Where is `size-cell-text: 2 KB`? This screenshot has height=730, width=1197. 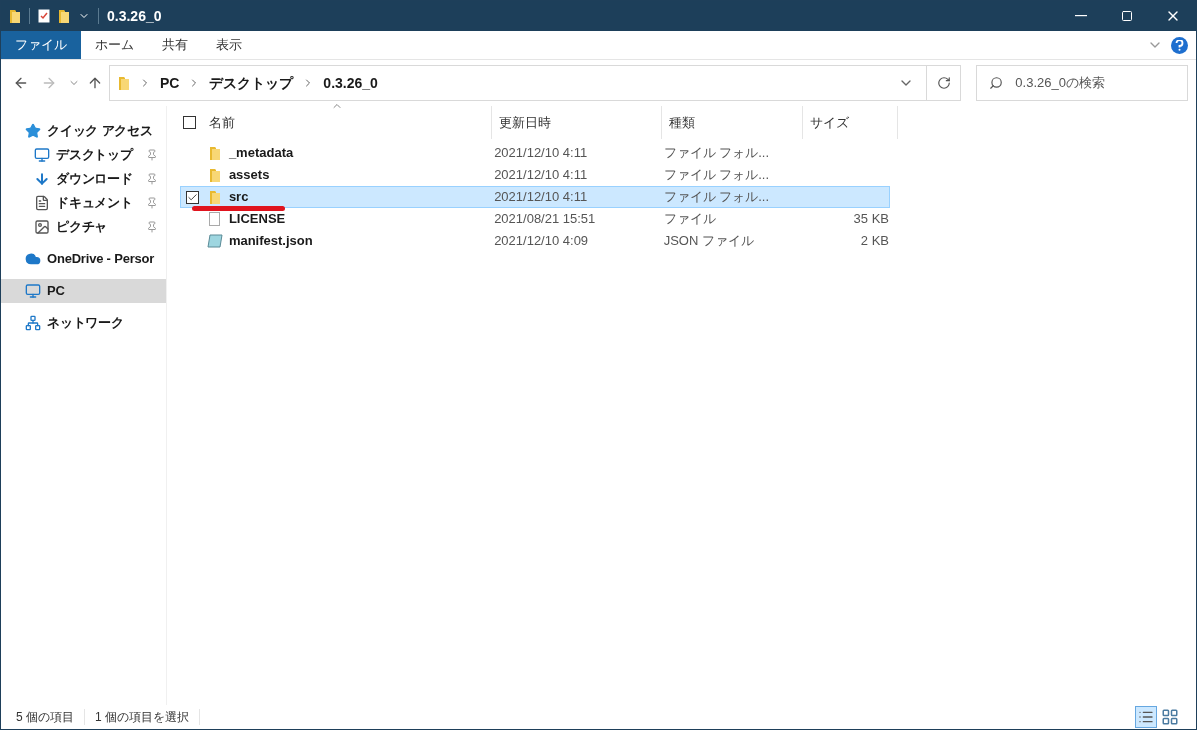 size-cell-text: 2 KB is located at coordinates (874, 241).